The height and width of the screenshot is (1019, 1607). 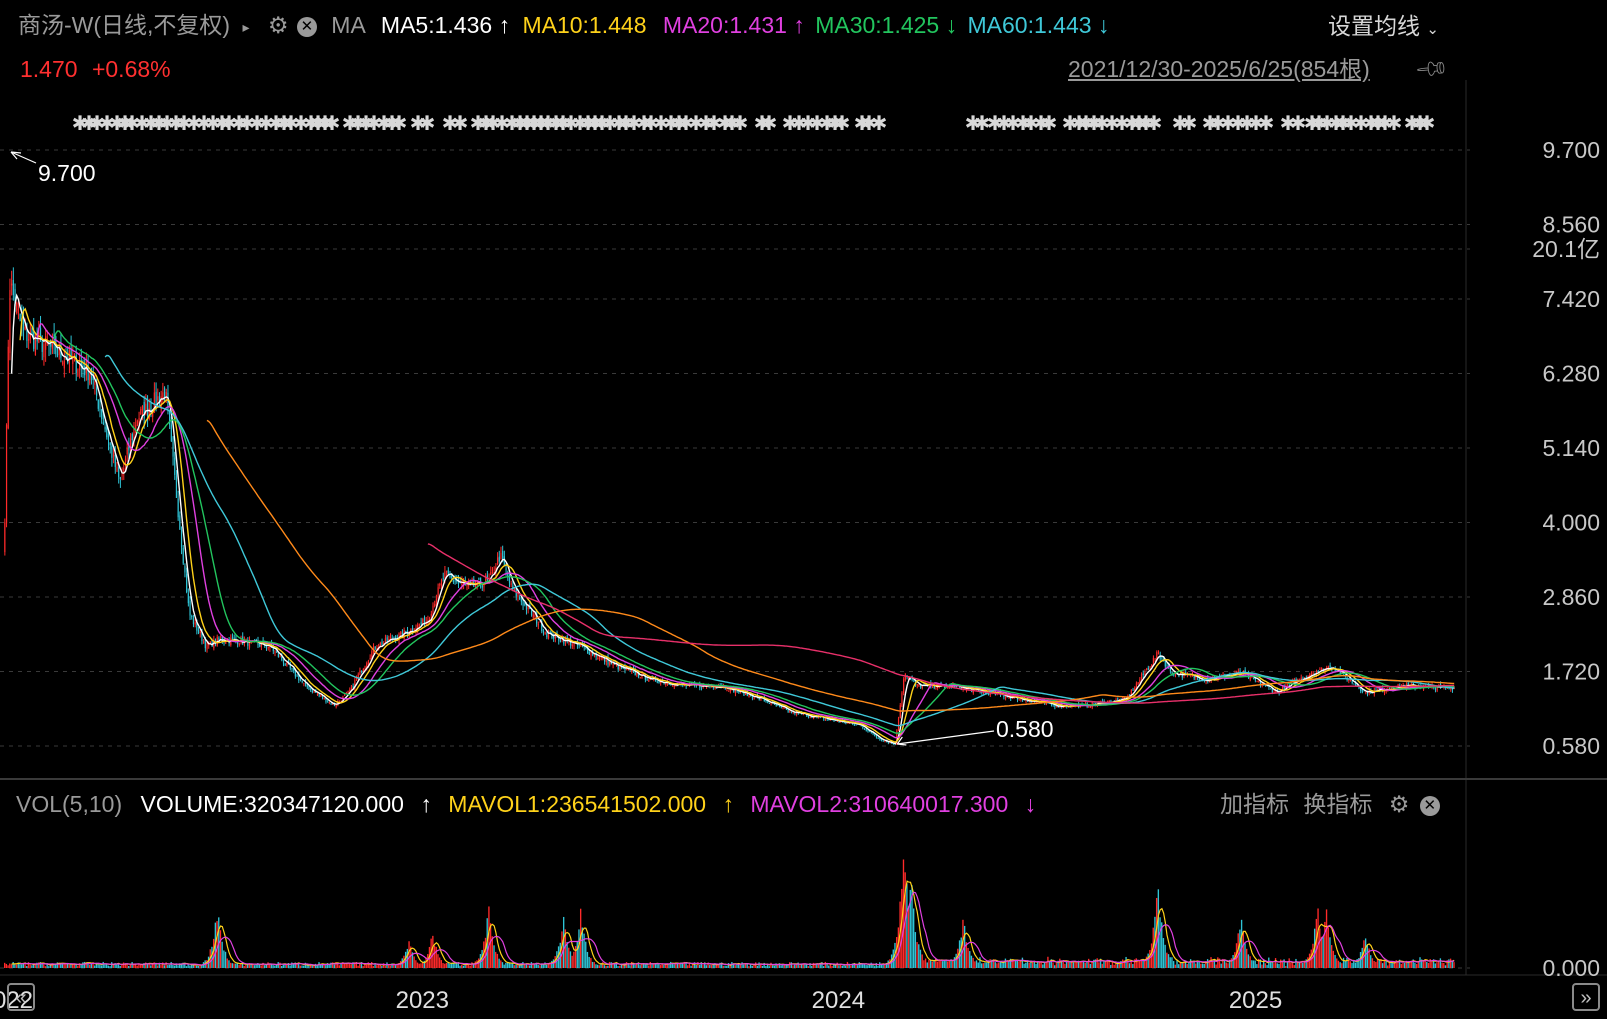 I want to click on scroll-right-button: », so click(x=1586, y=997).